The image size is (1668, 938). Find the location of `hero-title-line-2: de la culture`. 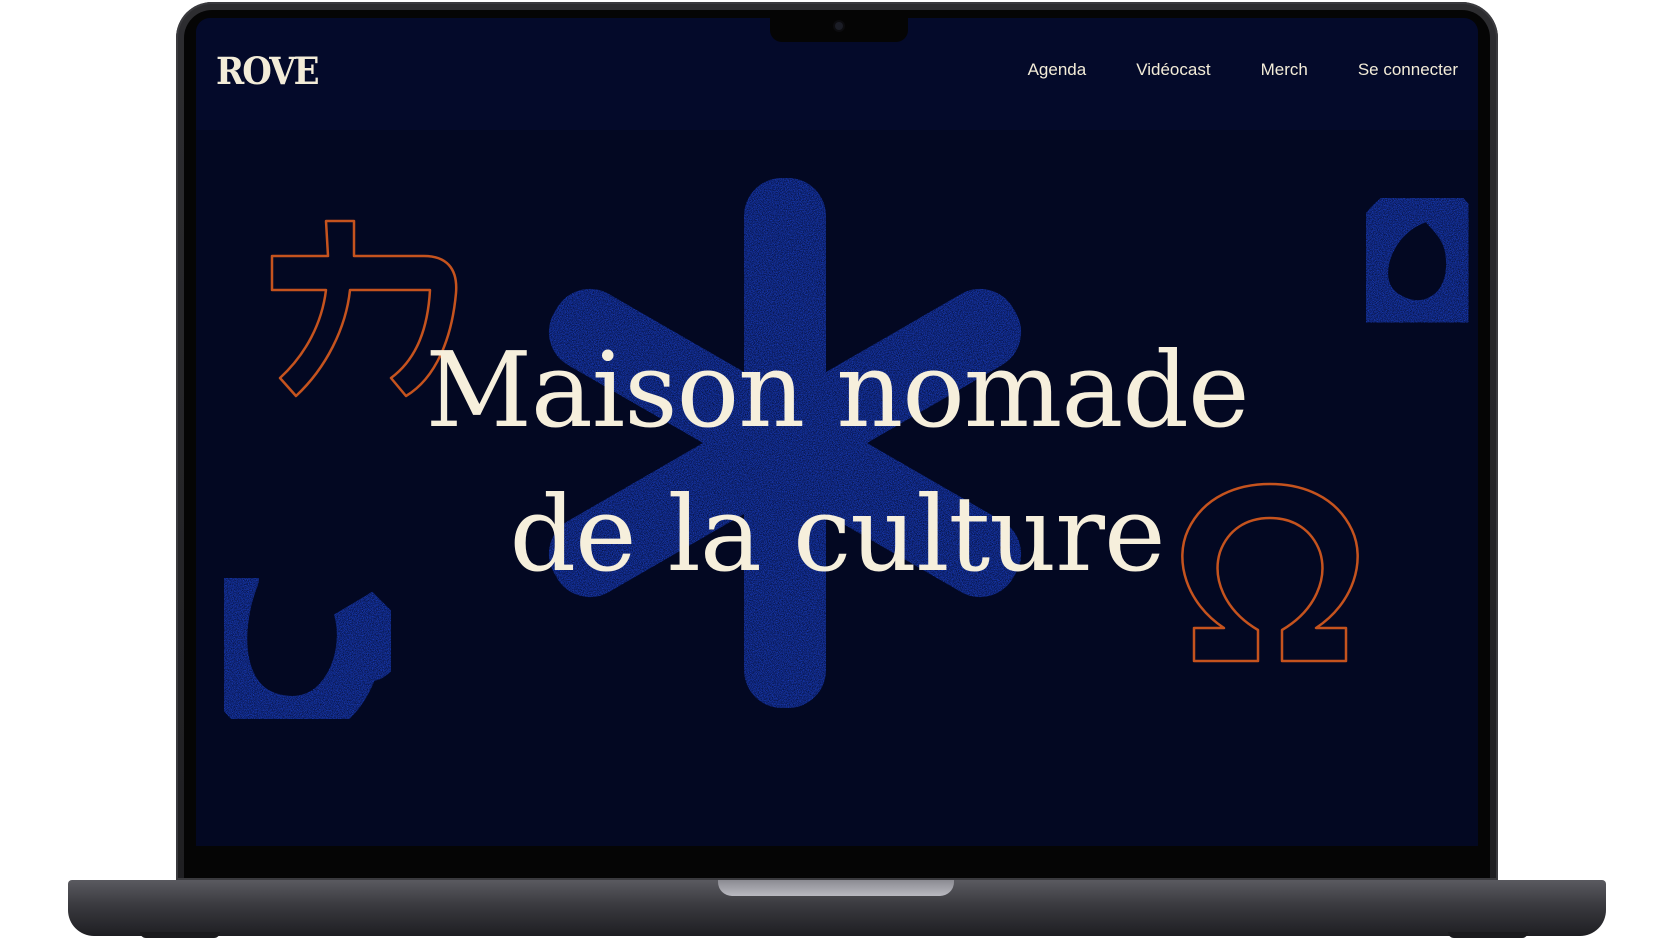

hero-title-line-2: de la culture is located at coordinates (837, 534).